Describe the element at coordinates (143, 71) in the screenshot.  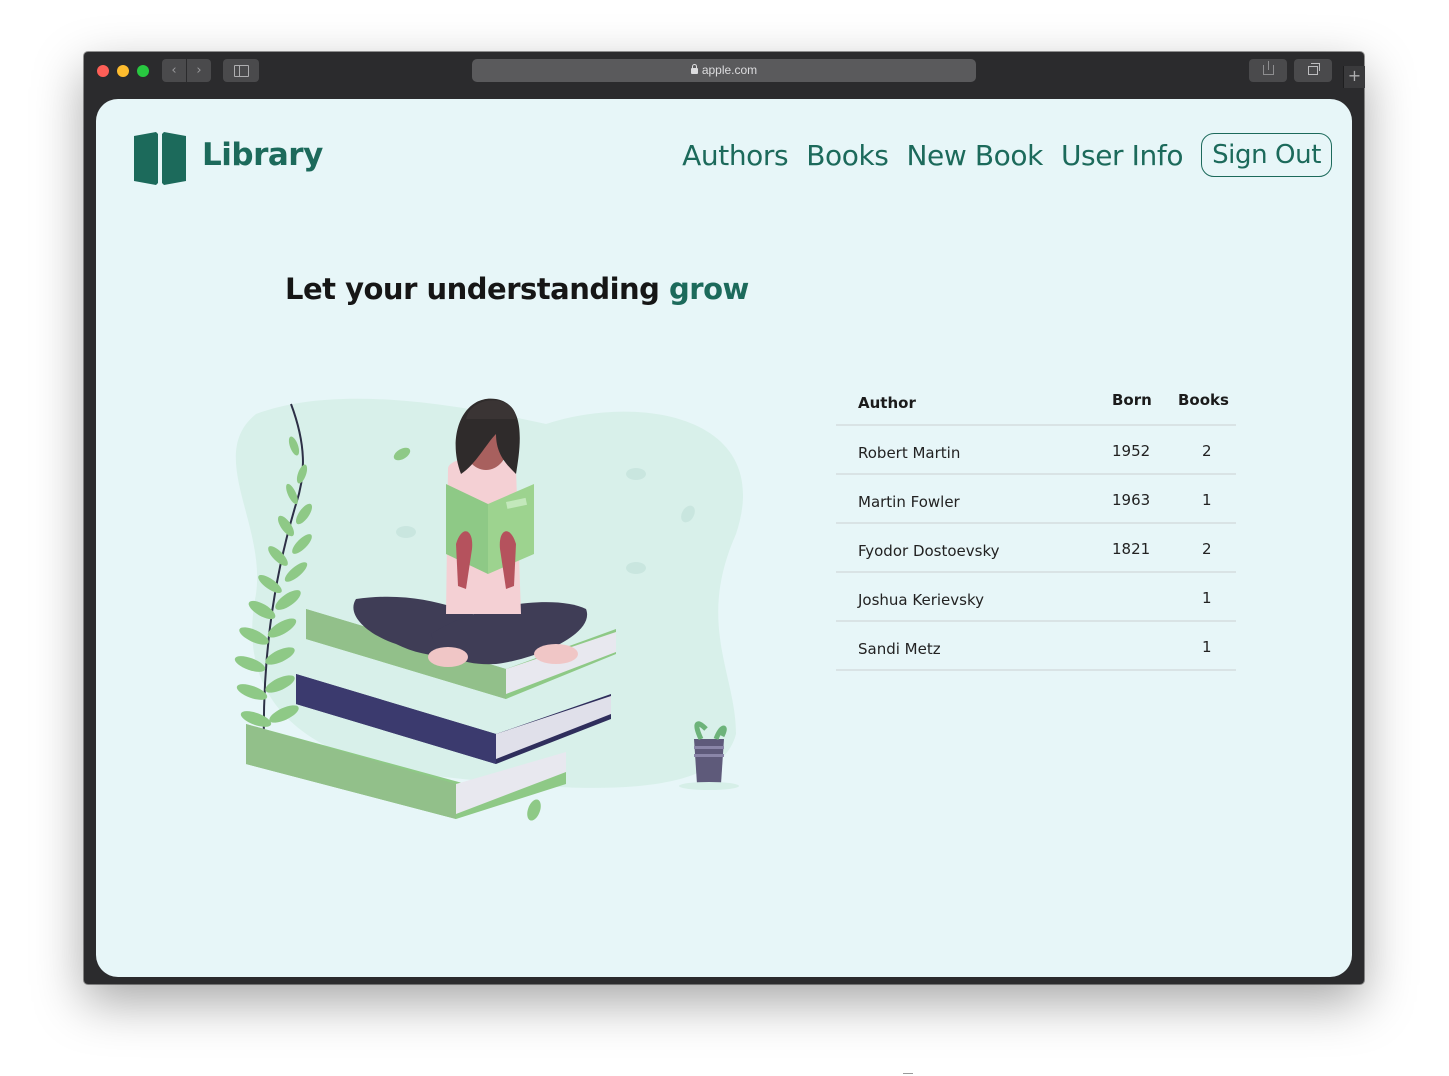
I see `maximize-window-button` at that location.